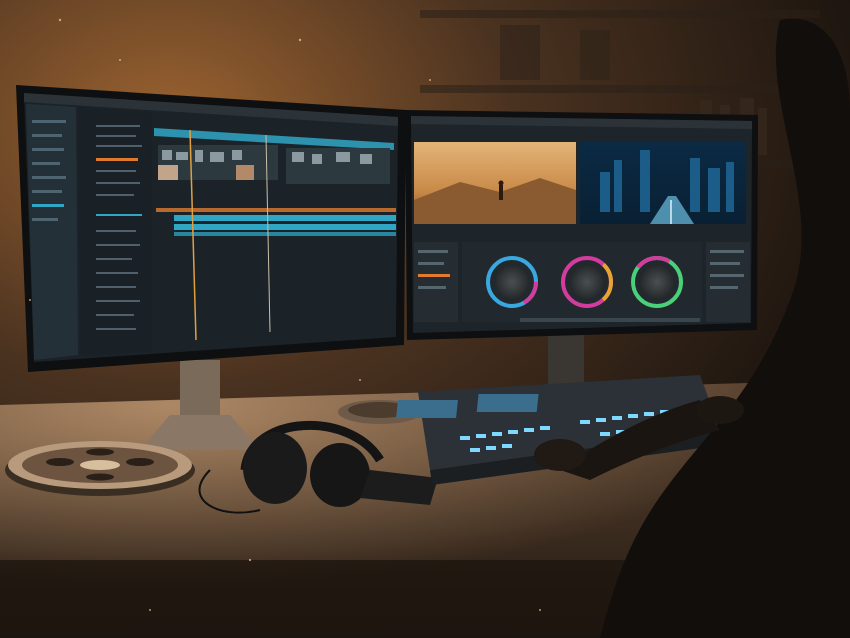  Describe the element at coordinates (566, 360) in the screenshot. I see `right-monitor-stand` at that location.